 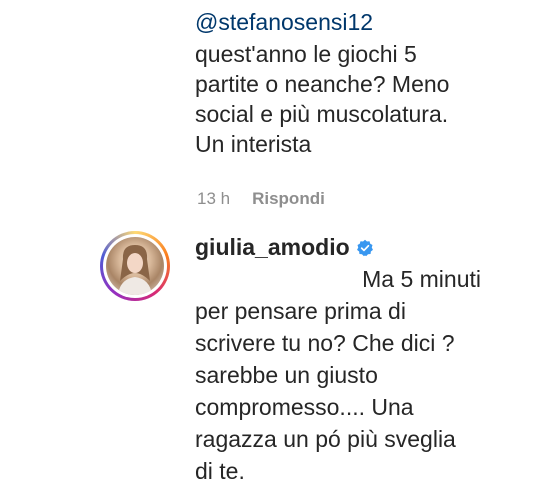 What do you see at coordinates (370, 22) in the screenshot?
I see `mention-link: @stefanosensi12` at bounding box center [370, 22].